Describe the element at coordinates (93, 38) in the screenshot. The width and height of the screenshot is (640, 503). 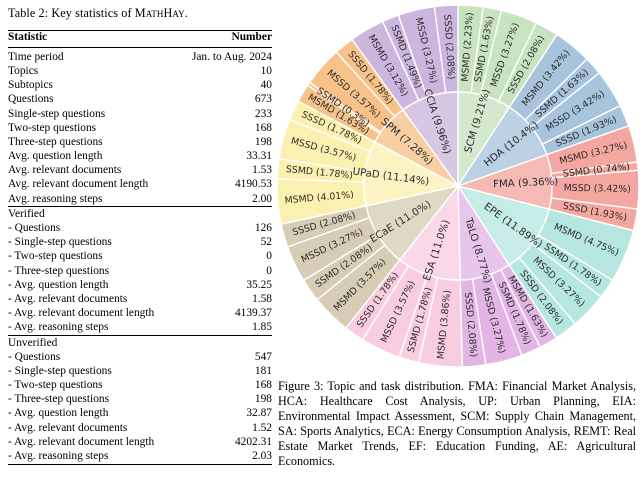
I see `column-header-statistic: Statistic` at that location.